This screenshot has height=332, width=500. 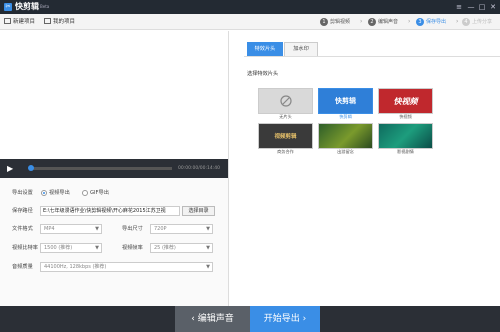 I want to click on audio-quality-select: 44100Hz, 128kbps (推荐) ▼, so click(x=126, y=267).